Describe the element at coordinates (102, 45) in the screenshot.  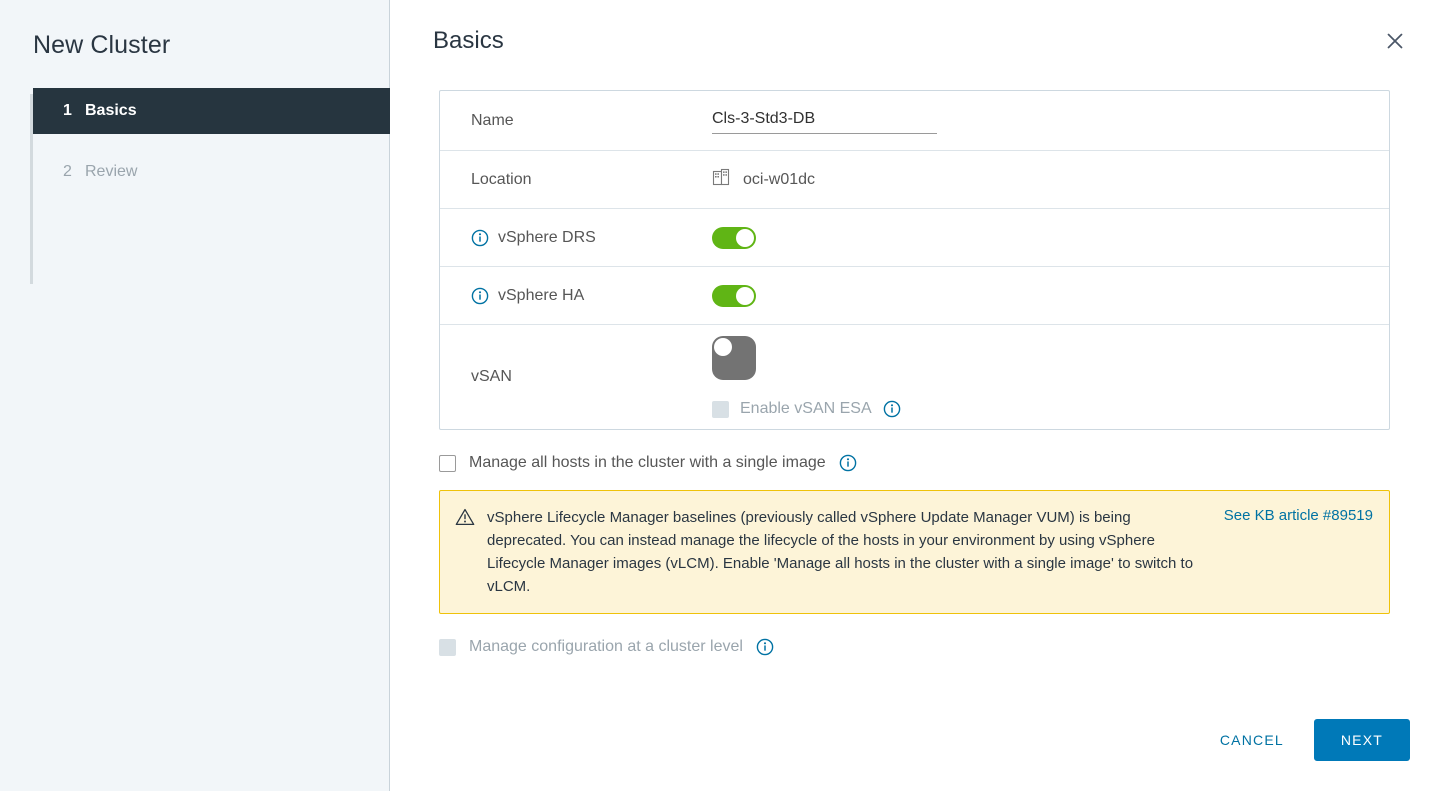
I see `wizard-title: New Cluster` at that location.